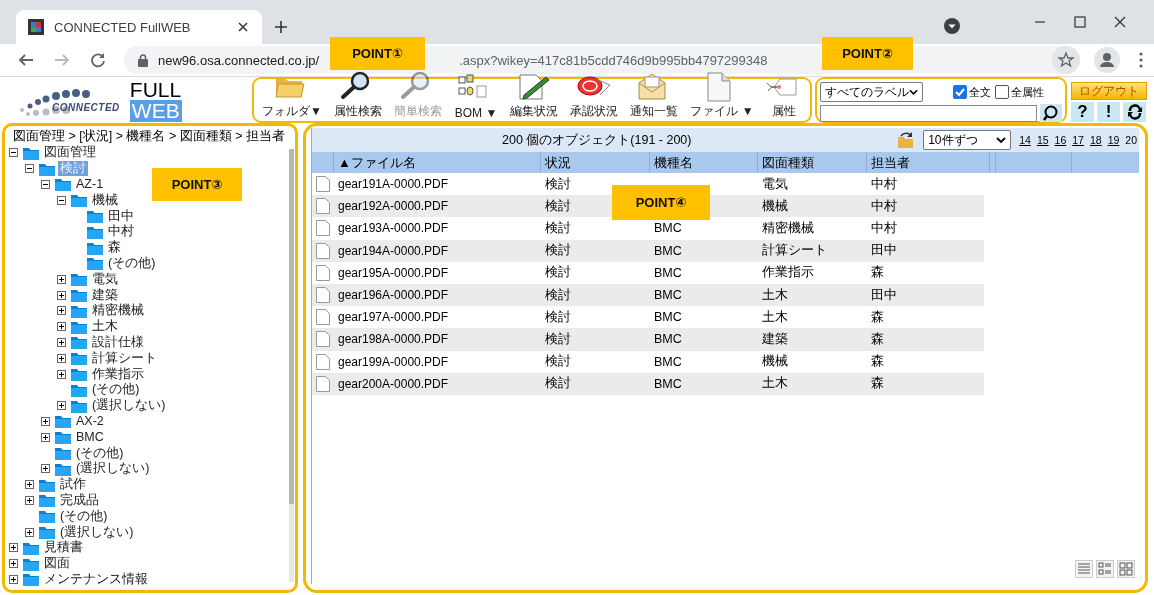  What do you see at coordinates (1107, 60) in the screenshot?
I see `account-icon` at bounding box center [1107, 60].